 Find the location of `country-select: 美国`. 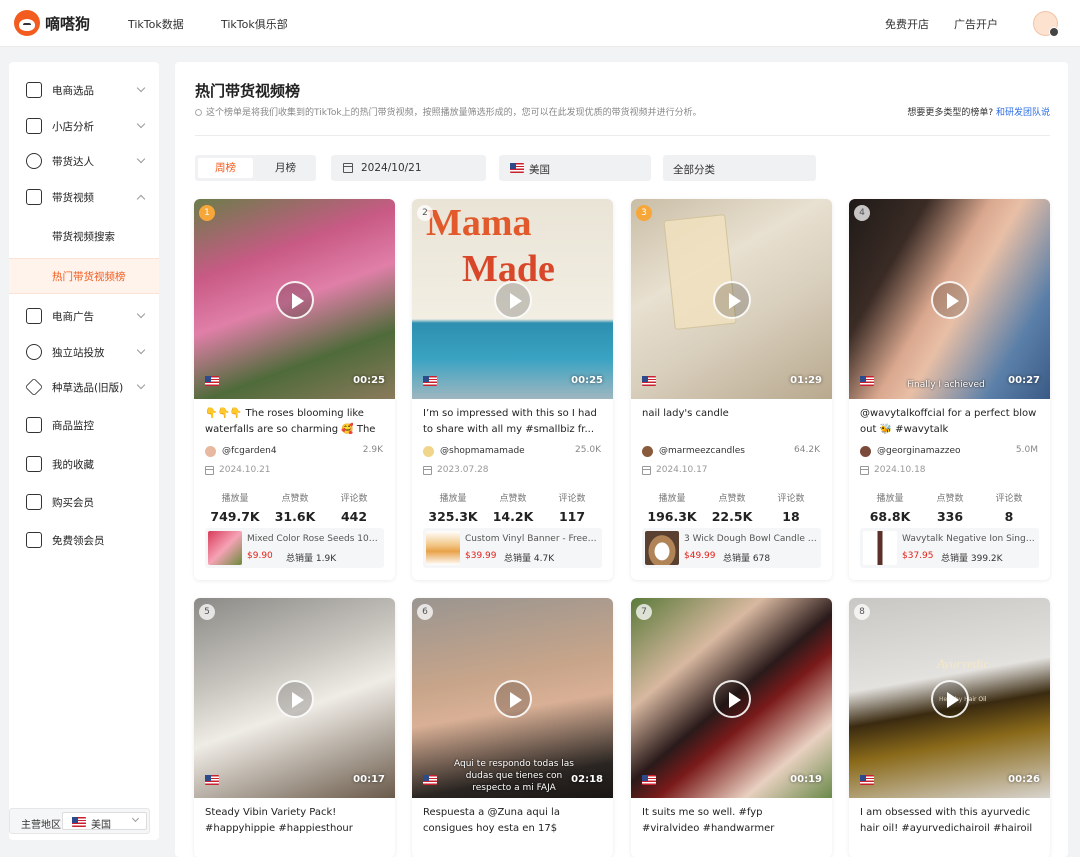

country-select: 美国 is located at coordinates (575, 168).